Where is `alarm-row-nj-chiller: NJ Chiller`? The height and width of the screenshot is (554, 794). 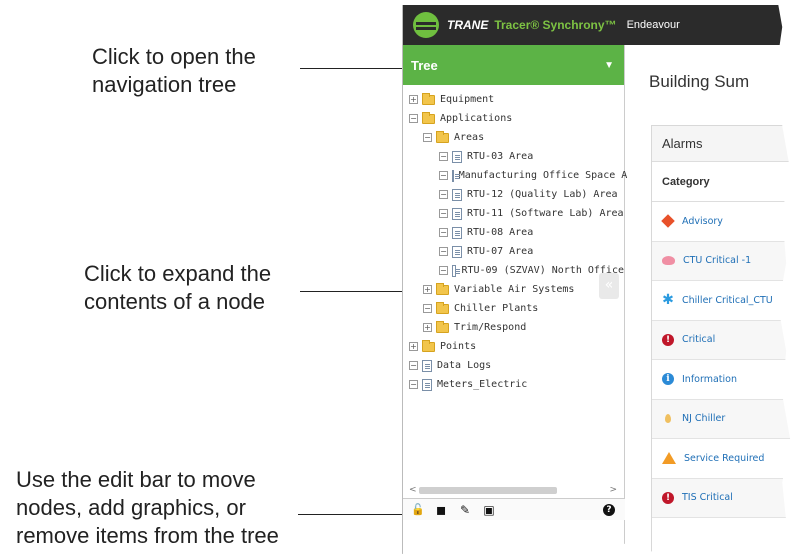 alarm-row-nj-chiller: NJ Chiller is located at coordinates (721, 419).